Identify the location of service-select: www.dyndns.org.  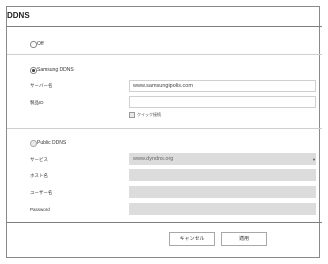
(222, 159).